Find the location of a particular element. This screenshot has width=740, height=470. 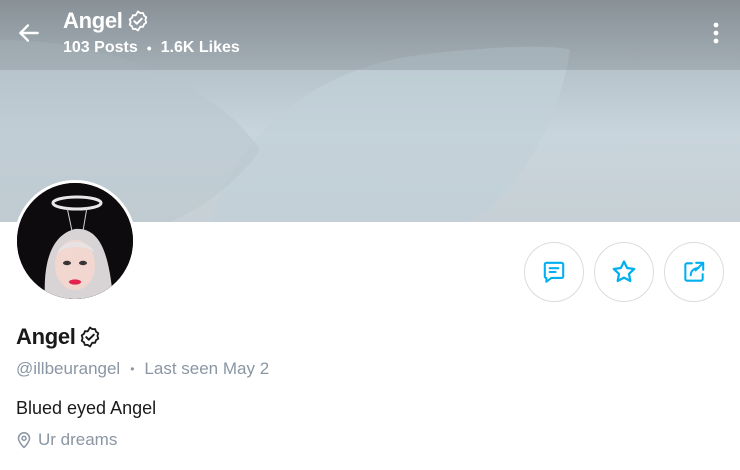

avatar-photo is located at coordinates (75, 241).